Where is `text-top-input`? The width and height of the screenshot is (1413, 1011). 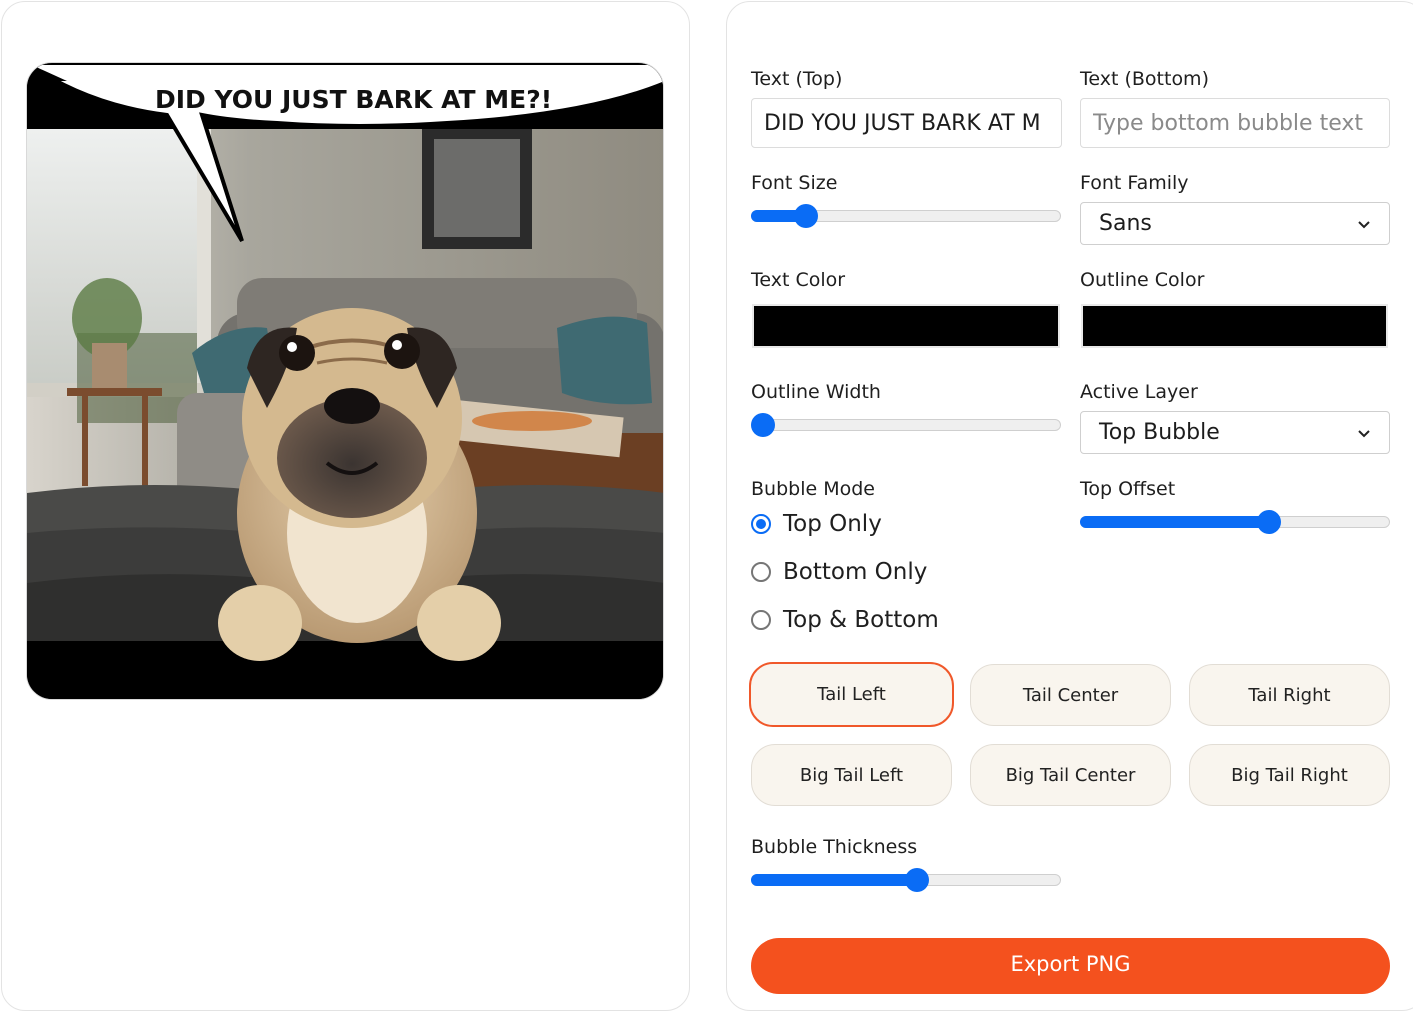 text-top-input is located at coordinates (906, 123).